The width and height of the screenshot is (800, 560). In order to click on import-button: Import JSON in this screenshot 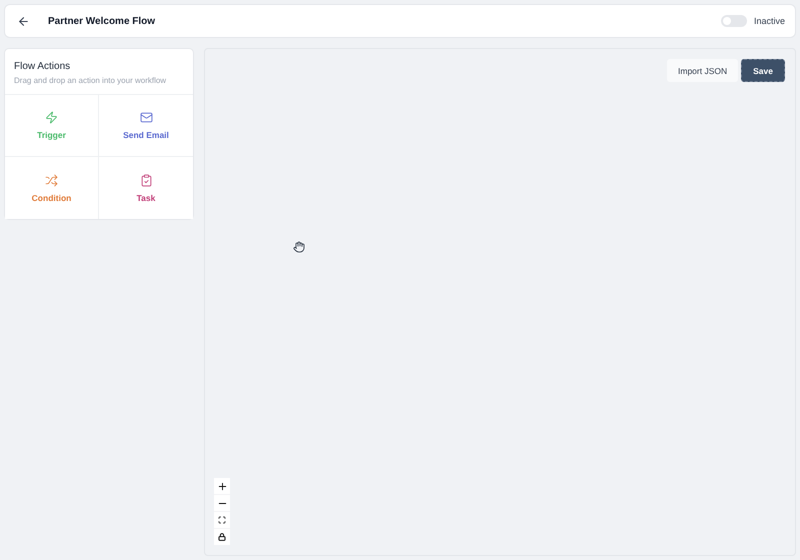, I will do `click(702, 70)`.